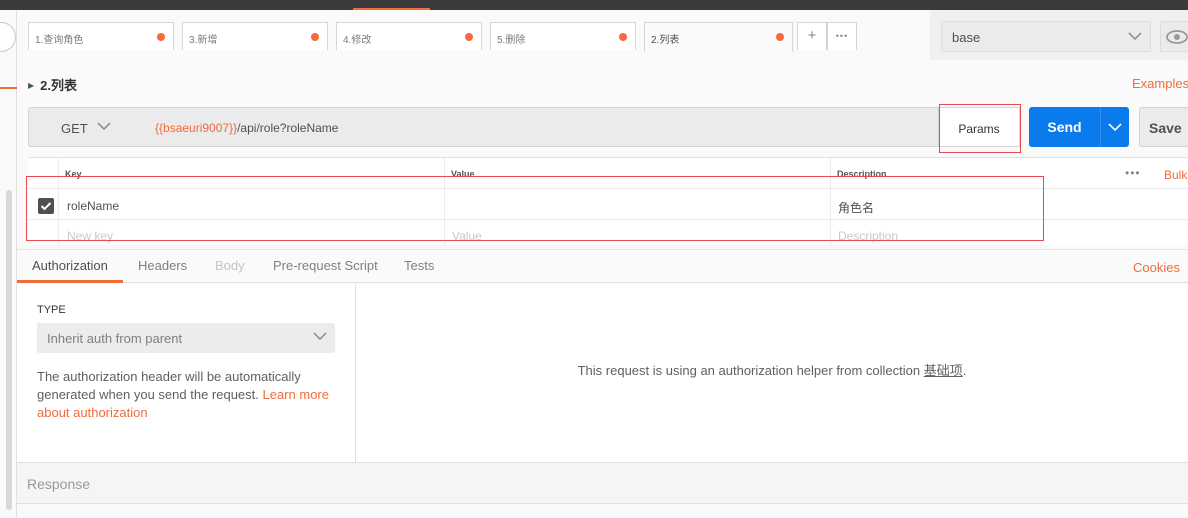  I want to click on sidebar-scrollbar, so click(9, 350).